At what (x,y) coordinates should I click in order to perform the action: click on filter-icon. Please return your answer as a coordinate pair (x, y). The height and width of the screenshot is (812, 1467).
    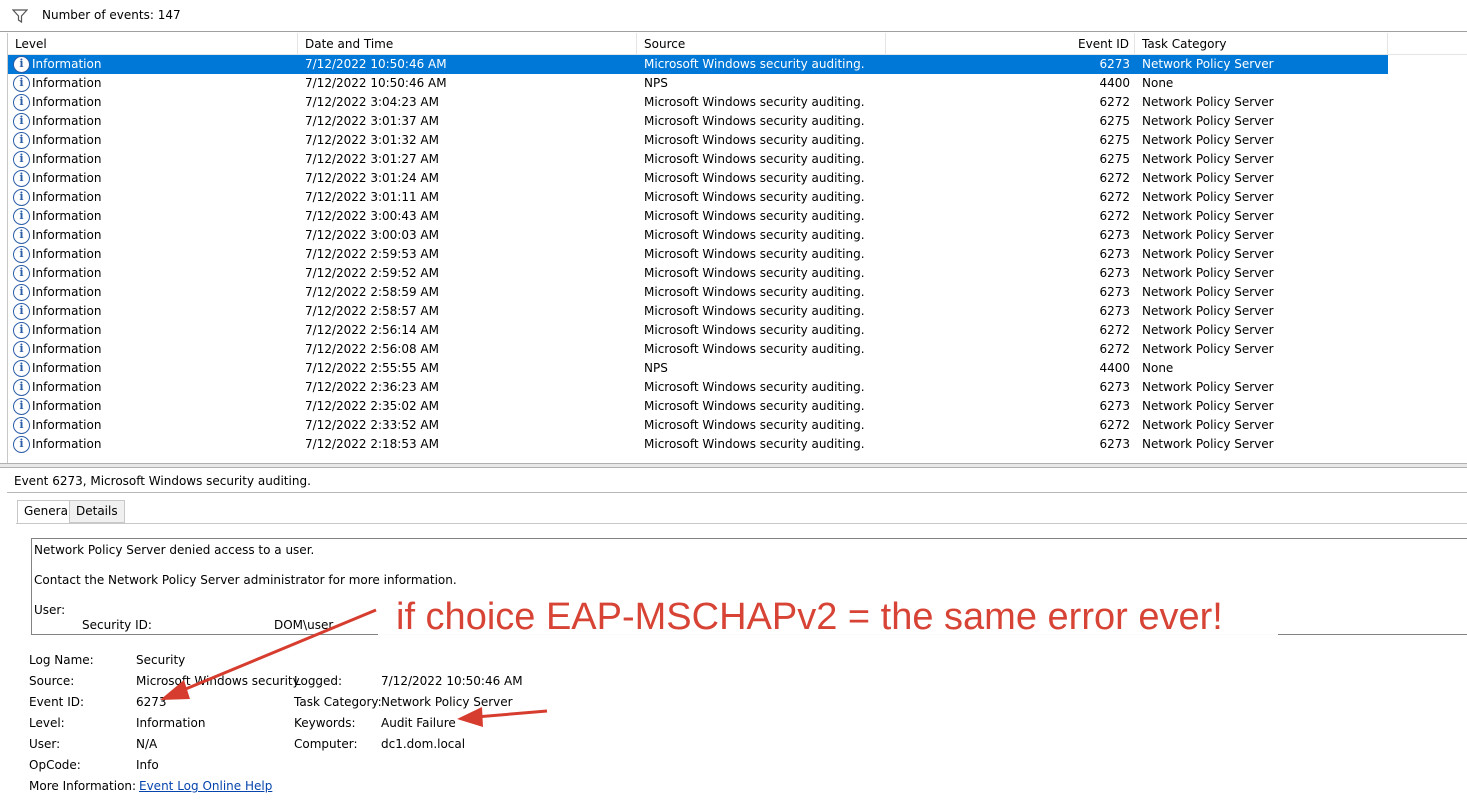
    Looking at the image, I should click on (20, 16).